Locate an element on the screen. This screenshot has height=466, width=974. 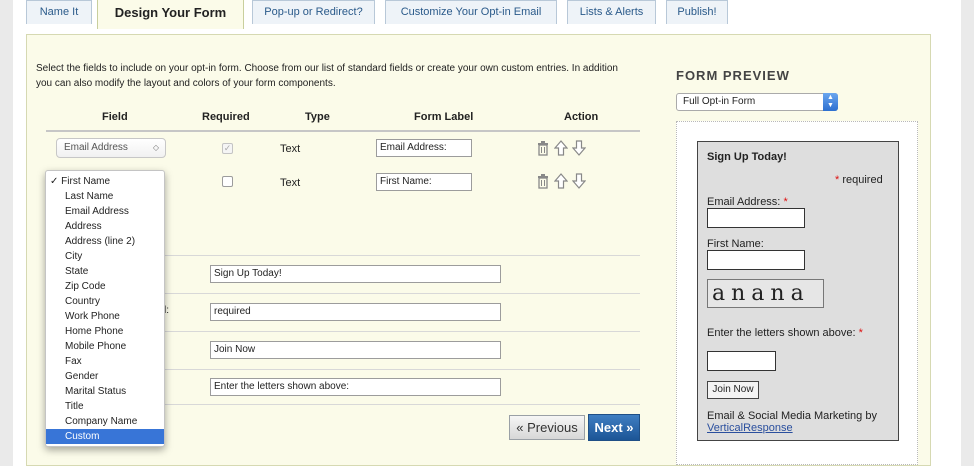
captcha-image: anana is located at coordinates (765, 293).